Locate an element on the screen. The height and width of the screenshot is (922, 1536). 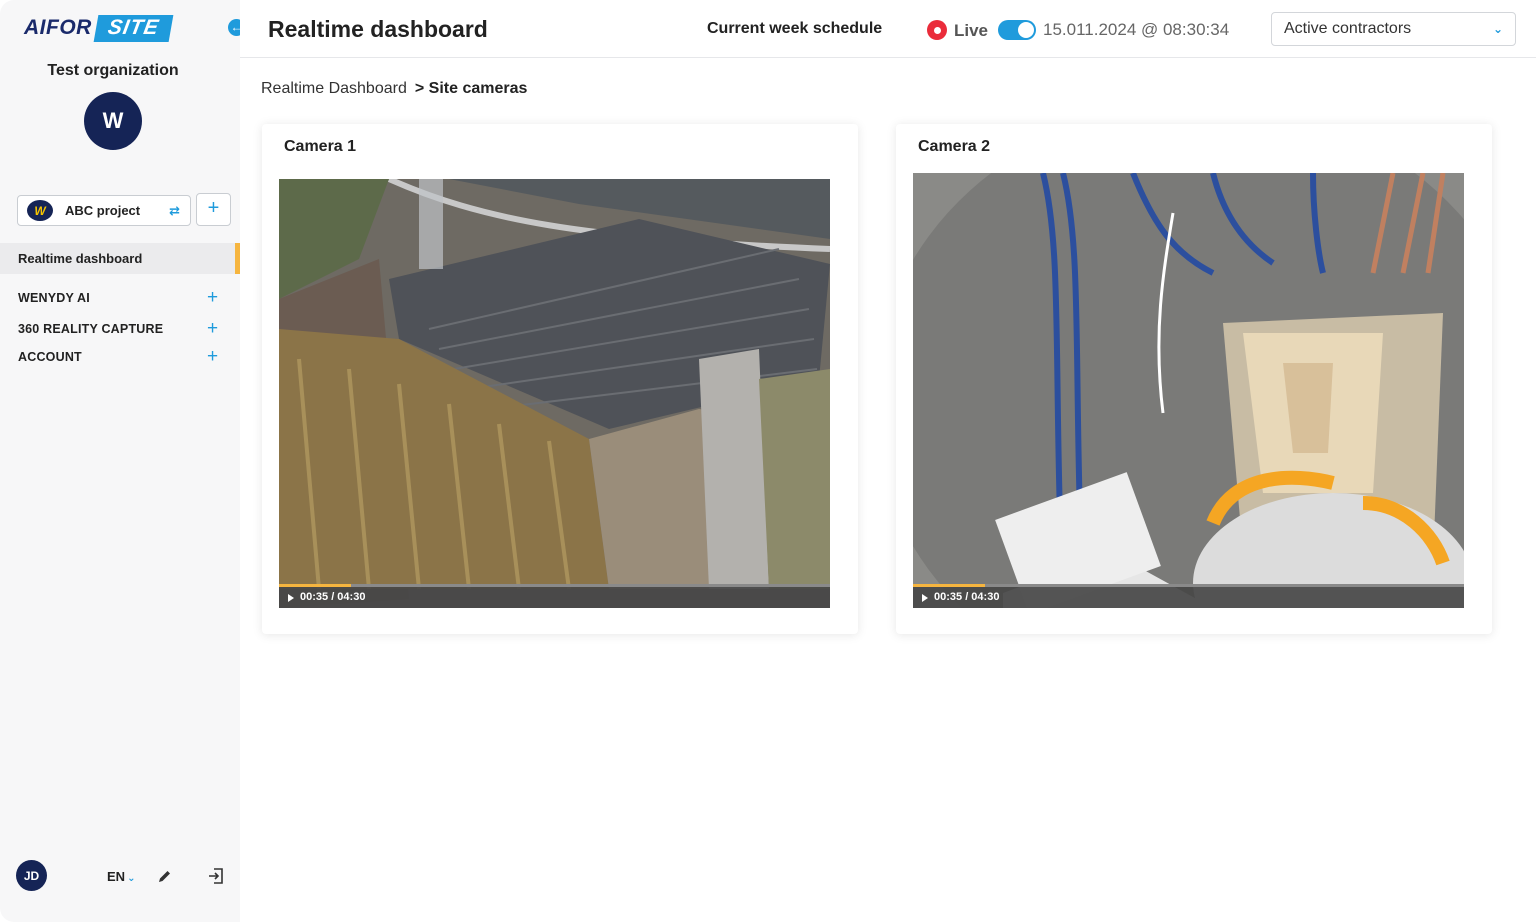
sidebar-item-label: WENYDY AI is located at coordinates (54, 298).